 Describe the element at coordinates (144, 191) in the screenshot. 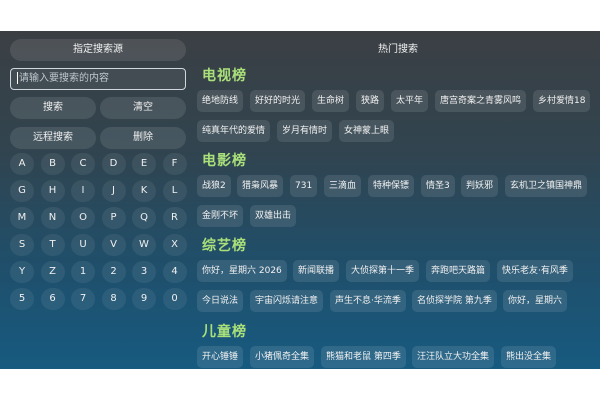

I see `key-k: K` at that location.